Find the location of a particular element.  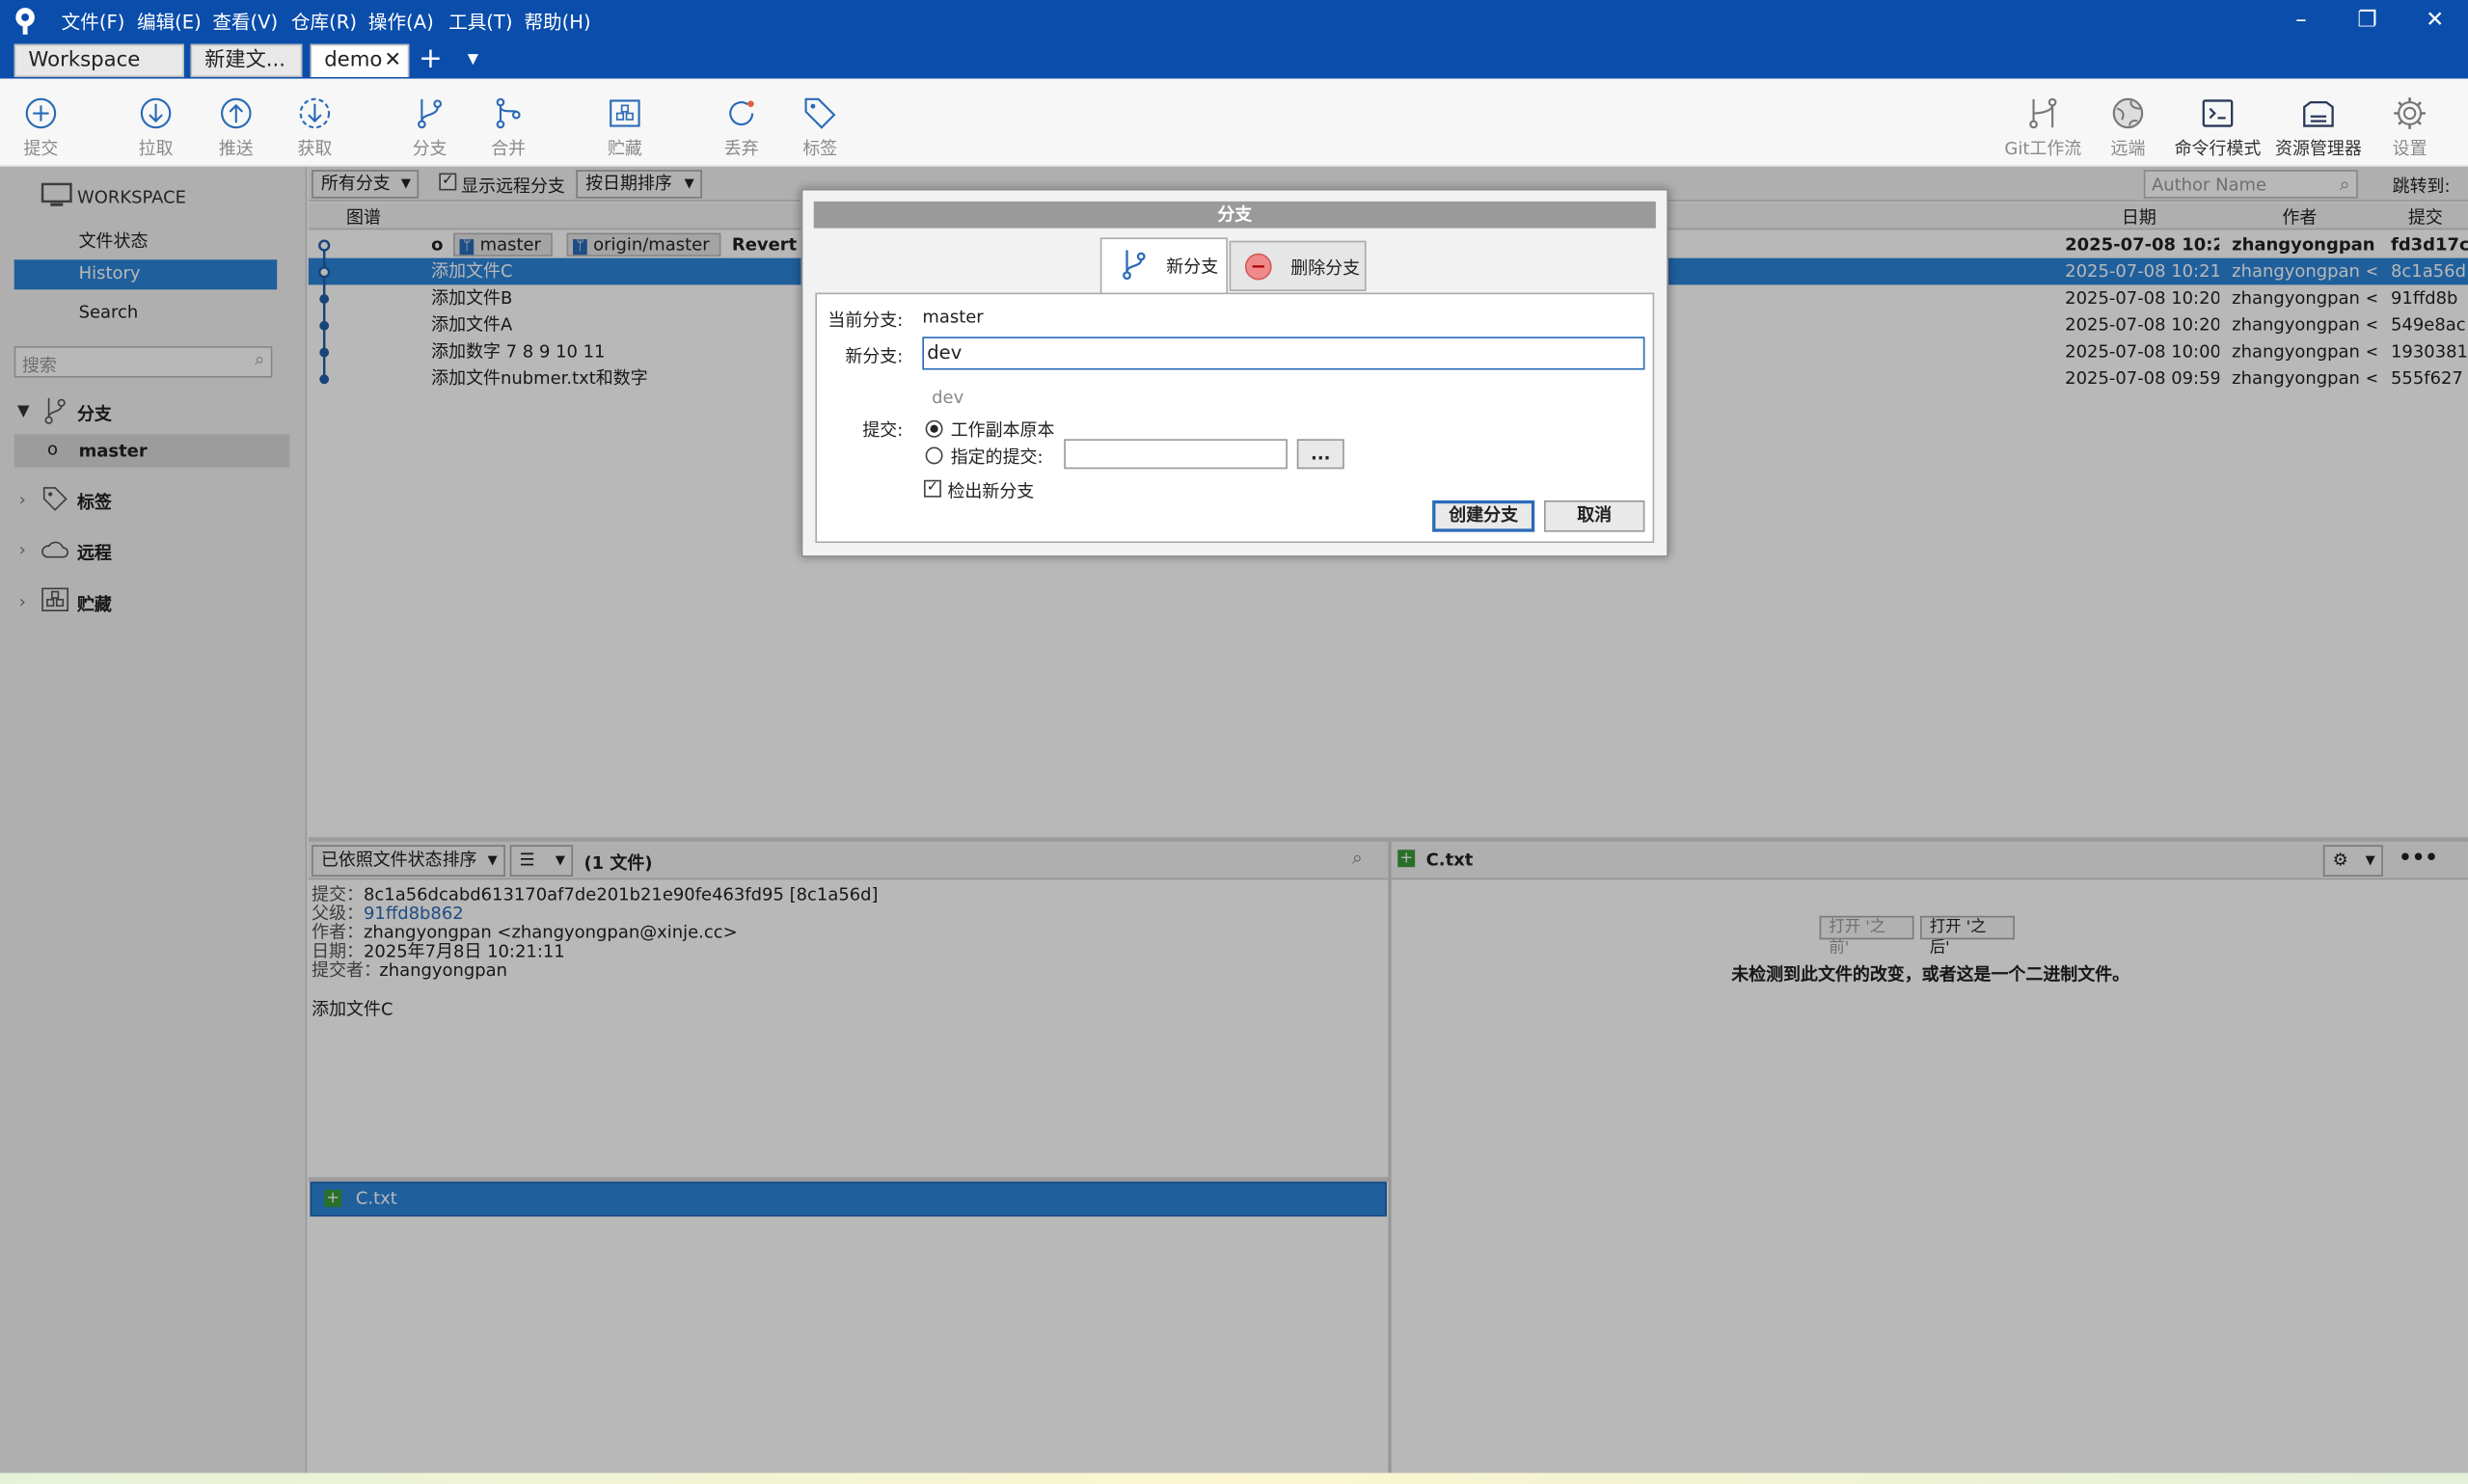

tag-icon is located at coordinates (820, 113).